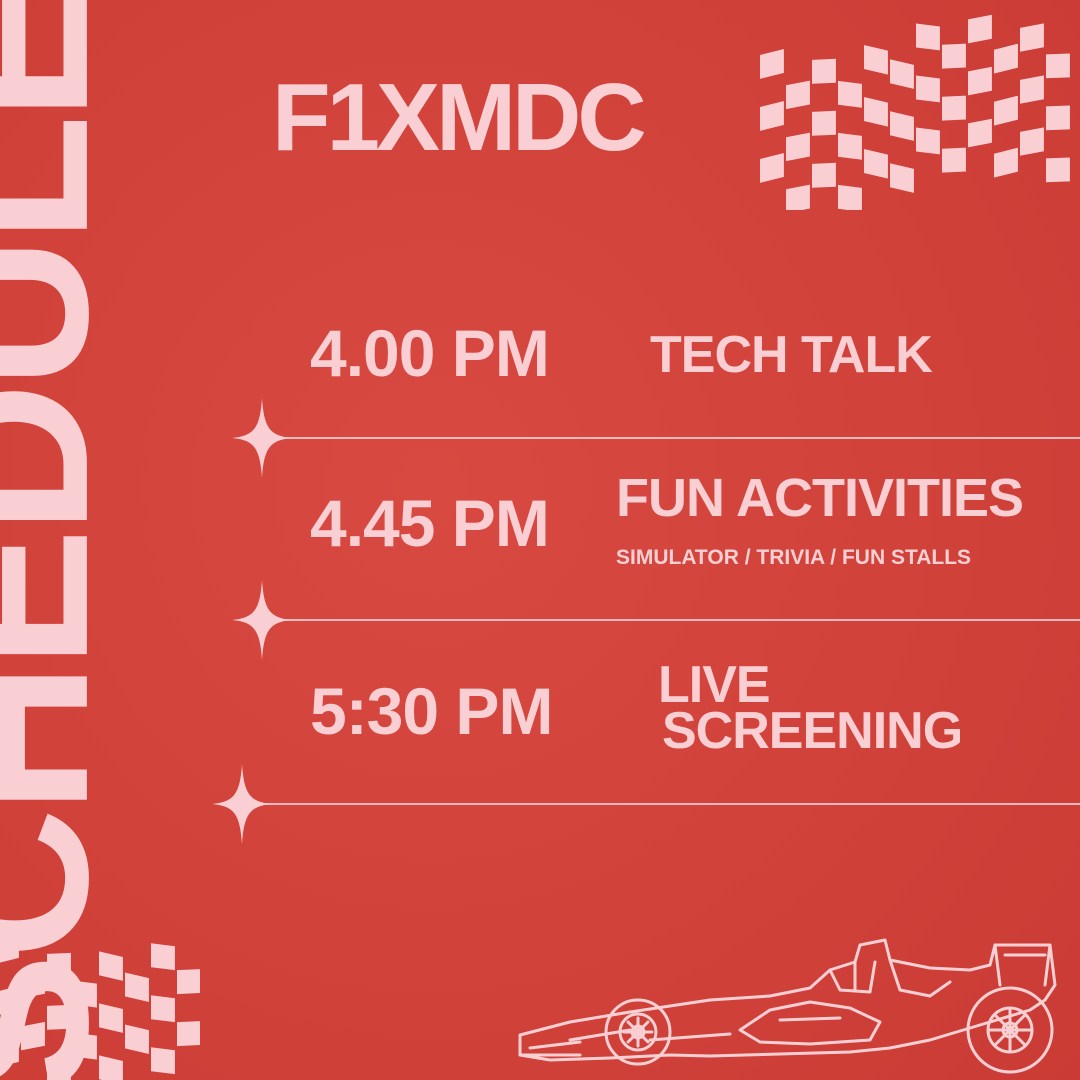 The height and width of the screenshot is (1080, 1080). What do you see at coordinates (812, 731) in the screenshot?
I see `event-live-screening-line2: SCREENING` at bounding box center [812, 731].